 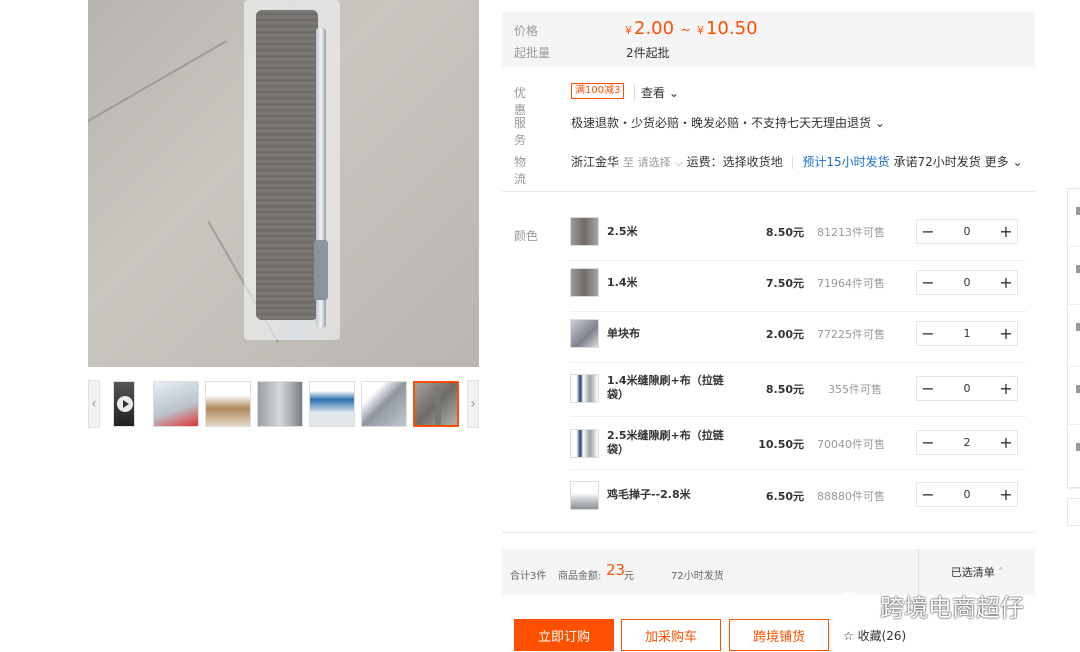 I want to click on watermark: 跨境电商超仔, so click(x=930, y=605).